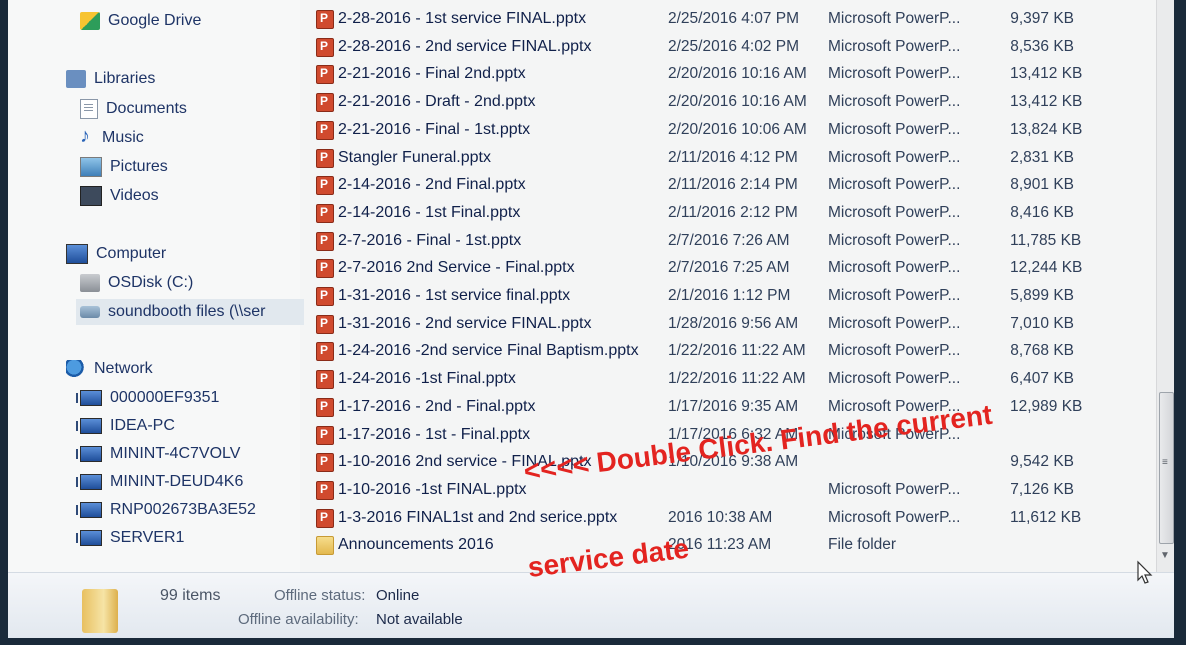 Image resolution: width=1186 pixels, height=645 pixels. I want to click on nav-item-label: IDEA-PC, so click(142, 425).